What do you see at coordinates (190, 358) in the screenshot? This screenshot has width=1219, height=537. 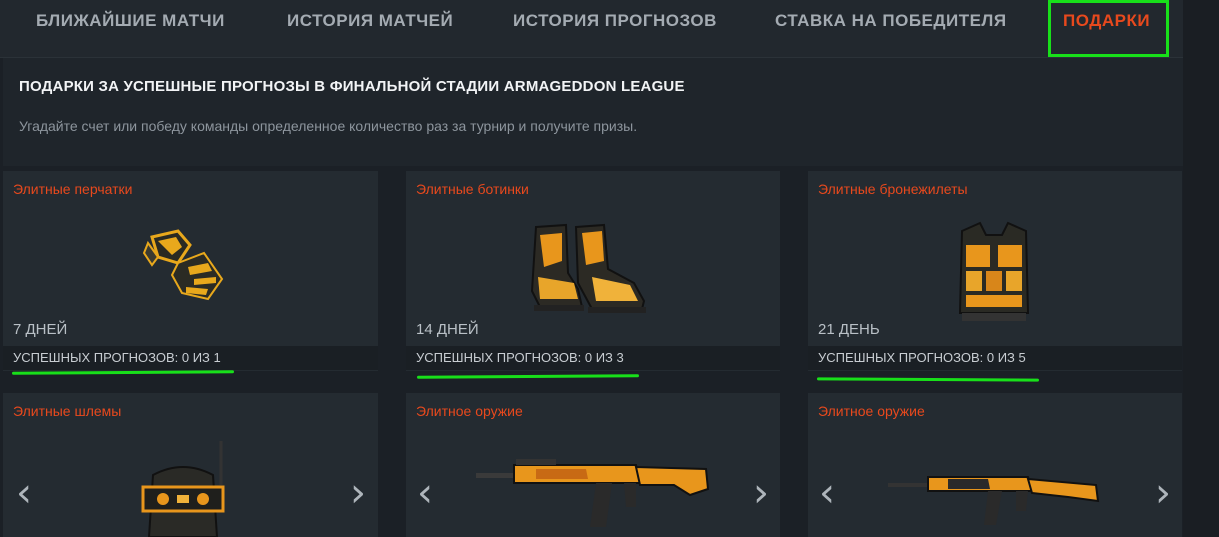 I see `reward-progress: УСПЕШНЫХ ПРОГНОЗОВ: 0 ИЗ 1` at bounding box center [190, 358].